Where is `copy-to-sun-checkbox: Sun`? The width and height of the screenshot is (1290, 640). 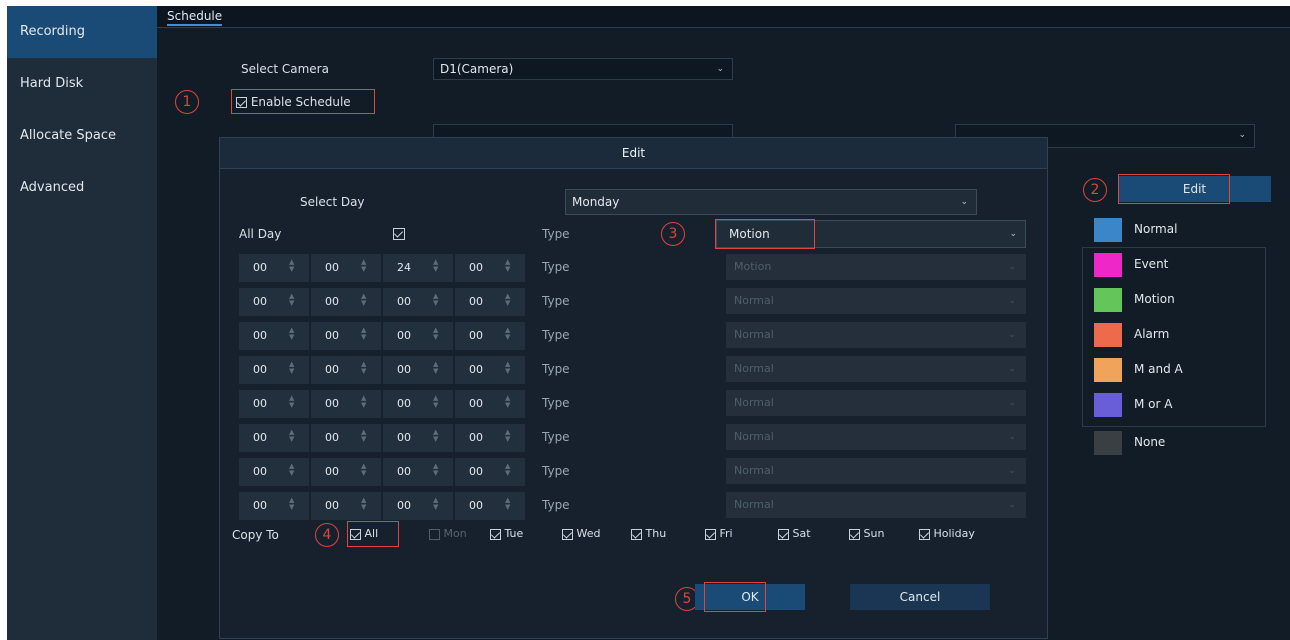
copy-to-sun-checkbox: Sun is located at coordinates (866, 533).